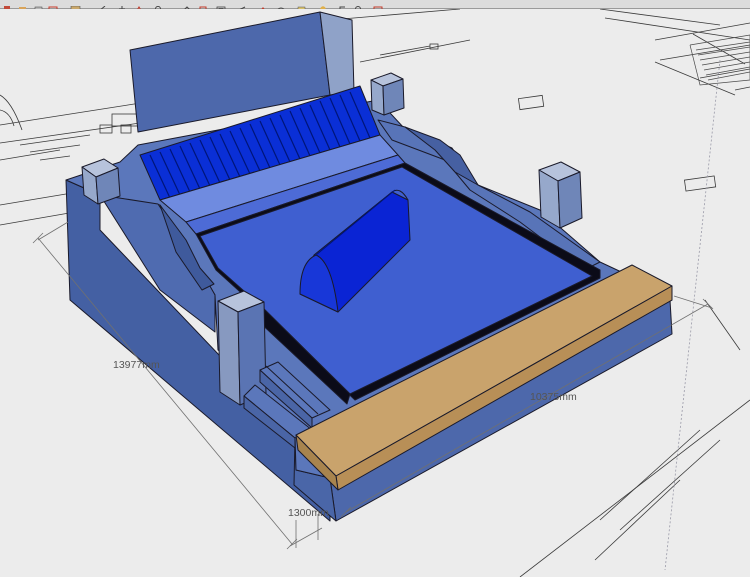 The width and height of the screenshot is (750, 577). I want to click on paint-bucket-icon, so click(38, 6).